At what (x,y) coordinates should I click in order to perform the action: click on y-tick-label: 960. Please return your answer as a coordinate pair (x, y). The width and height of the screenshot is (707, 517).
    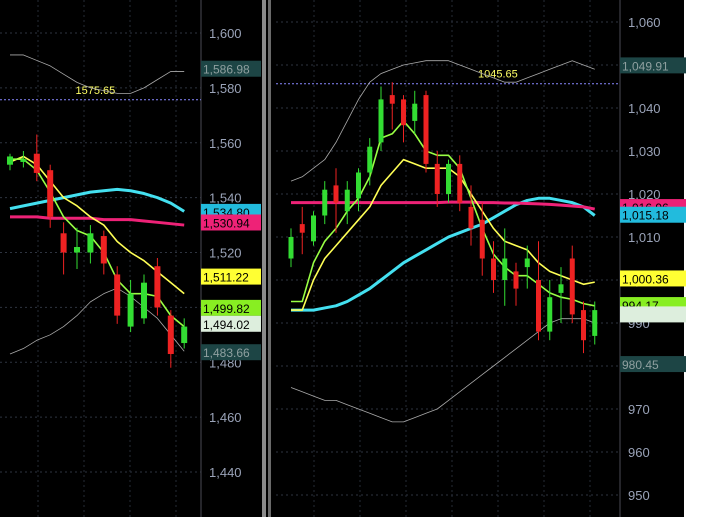
    Looking at the image, I should click on (639, 452).